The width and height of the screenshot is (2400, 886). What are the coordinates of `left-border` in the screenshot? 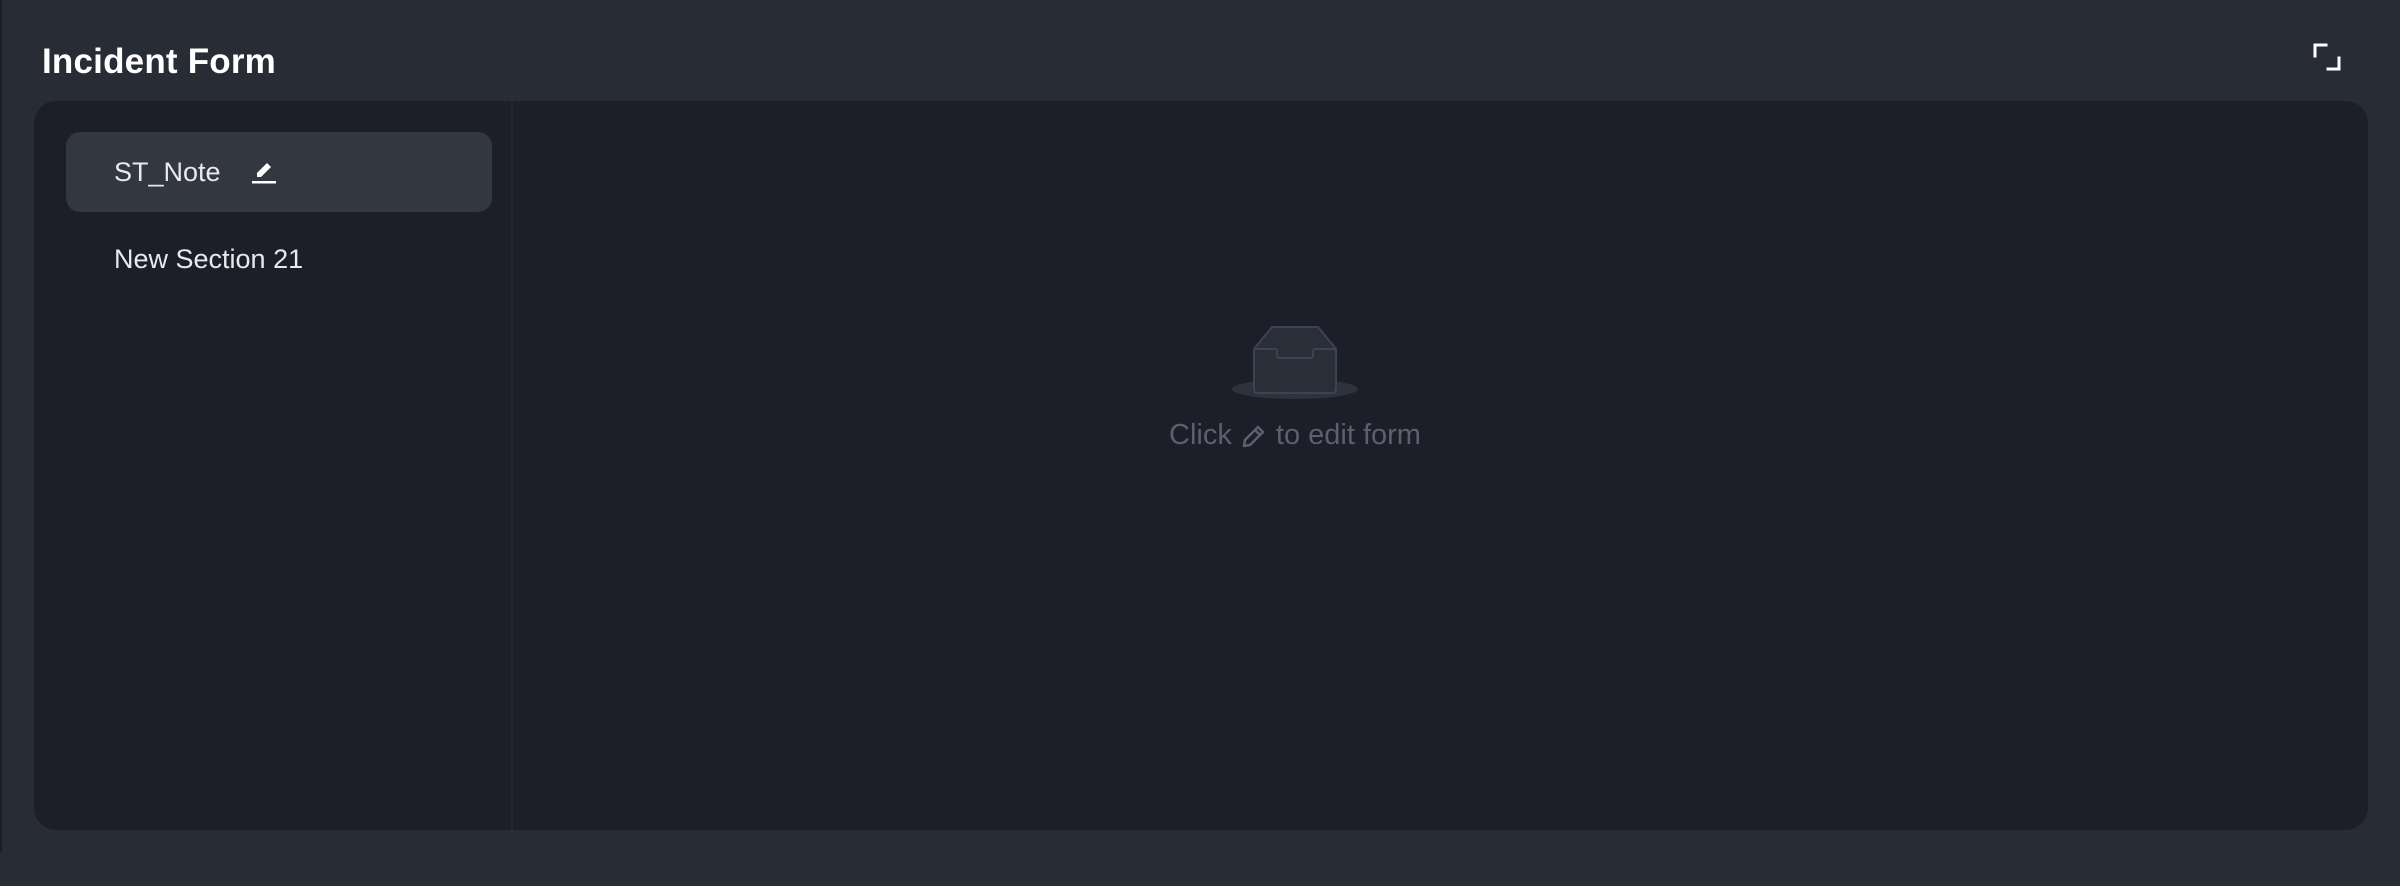 It's located at (1, 426).